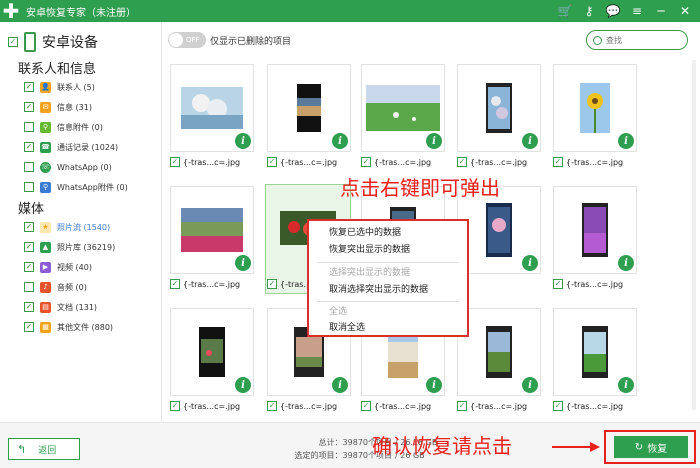 The image size is (700, 468). I want to click on menu-item-deselect-highlighted: 取消选择突出显示的数据, so click(378, 290).